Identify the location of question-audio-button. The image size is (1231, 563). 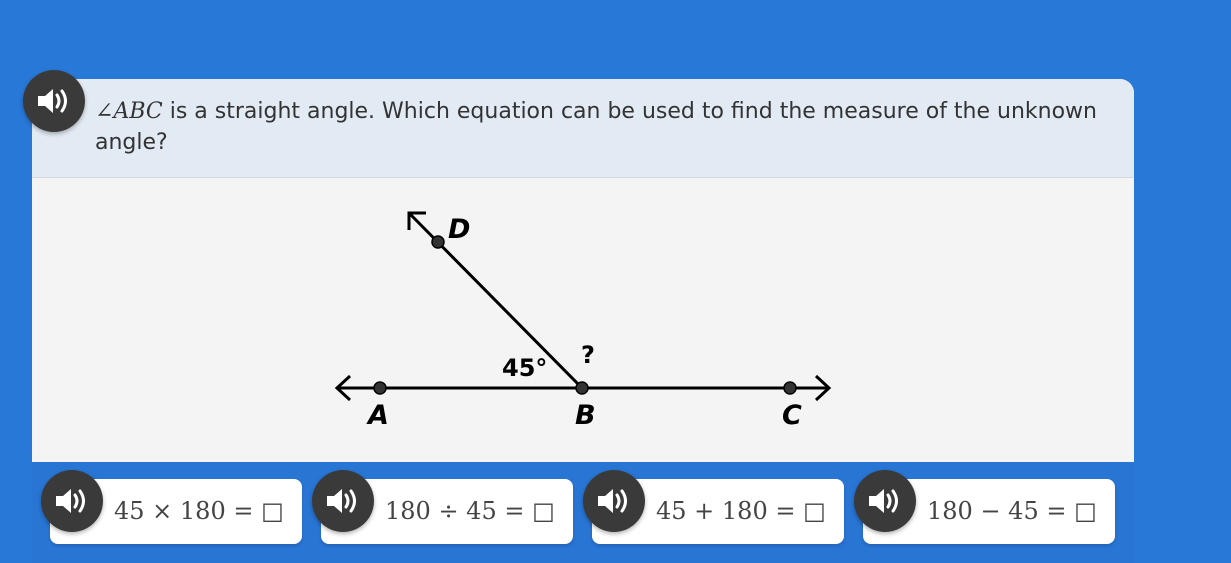
(54, 101).